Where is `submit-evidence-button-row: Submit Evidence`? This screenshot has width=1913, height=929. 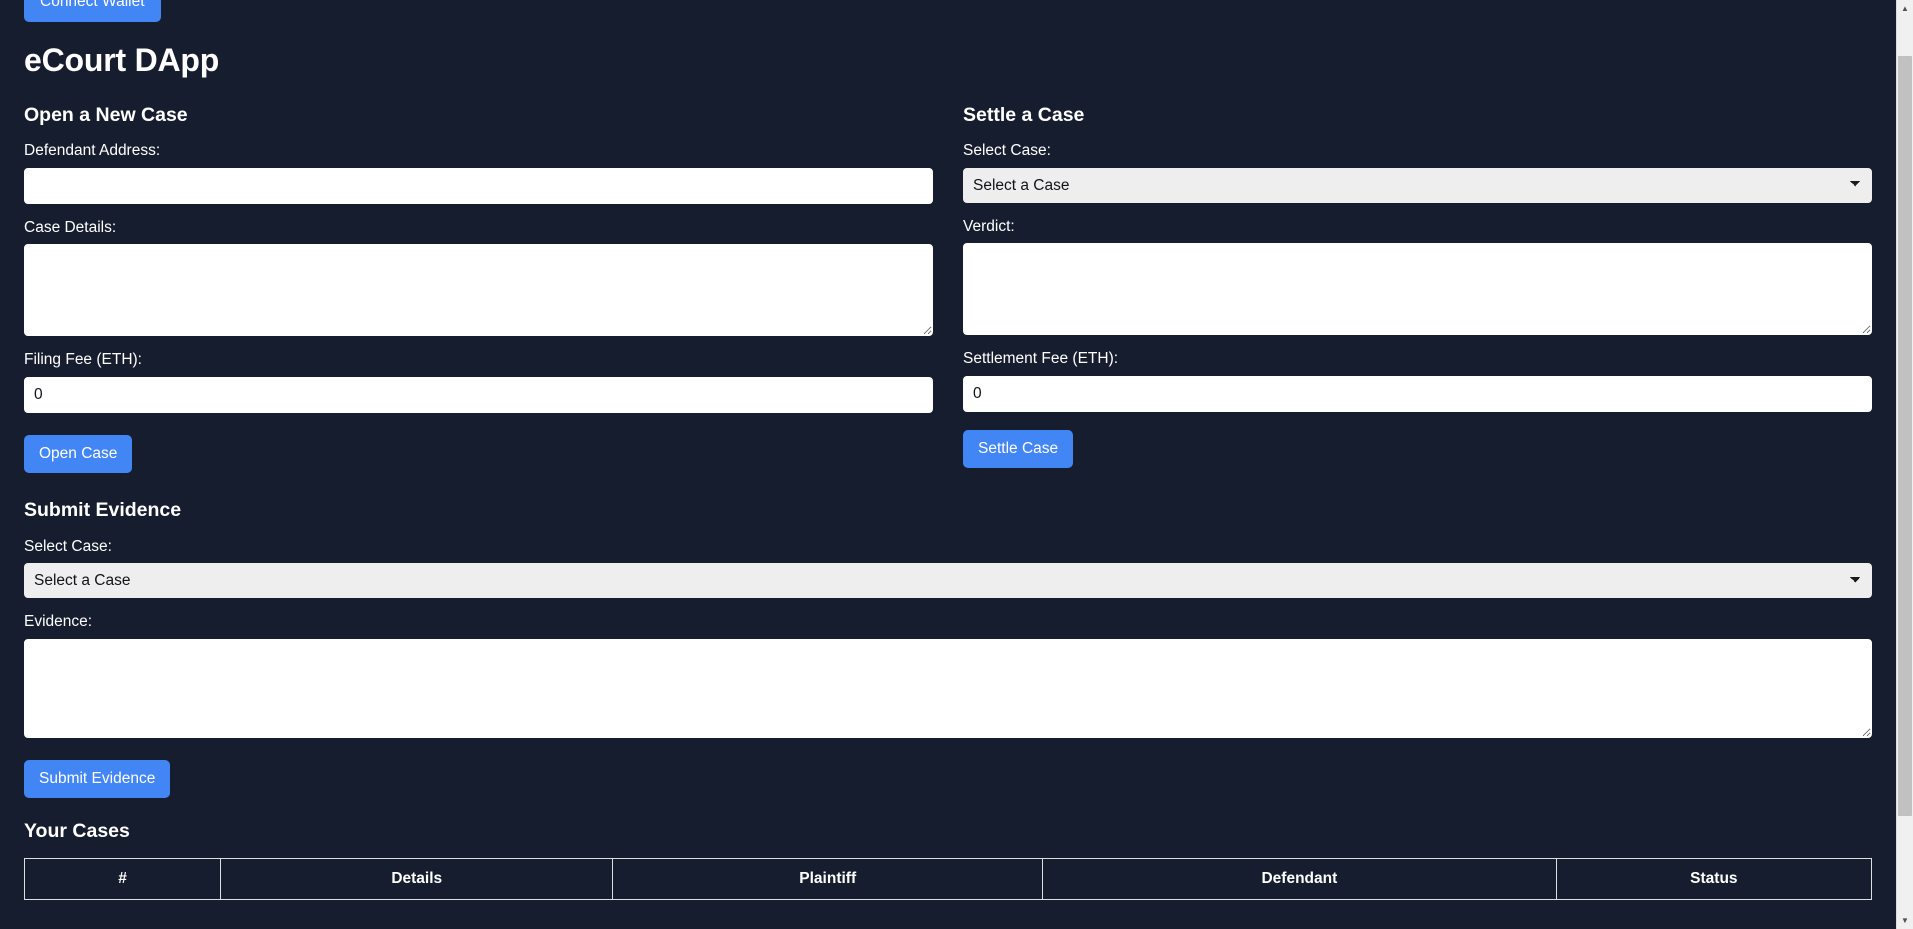 submit-evidence-button-row: Submit Evidence is located at coordinates (948, 779).